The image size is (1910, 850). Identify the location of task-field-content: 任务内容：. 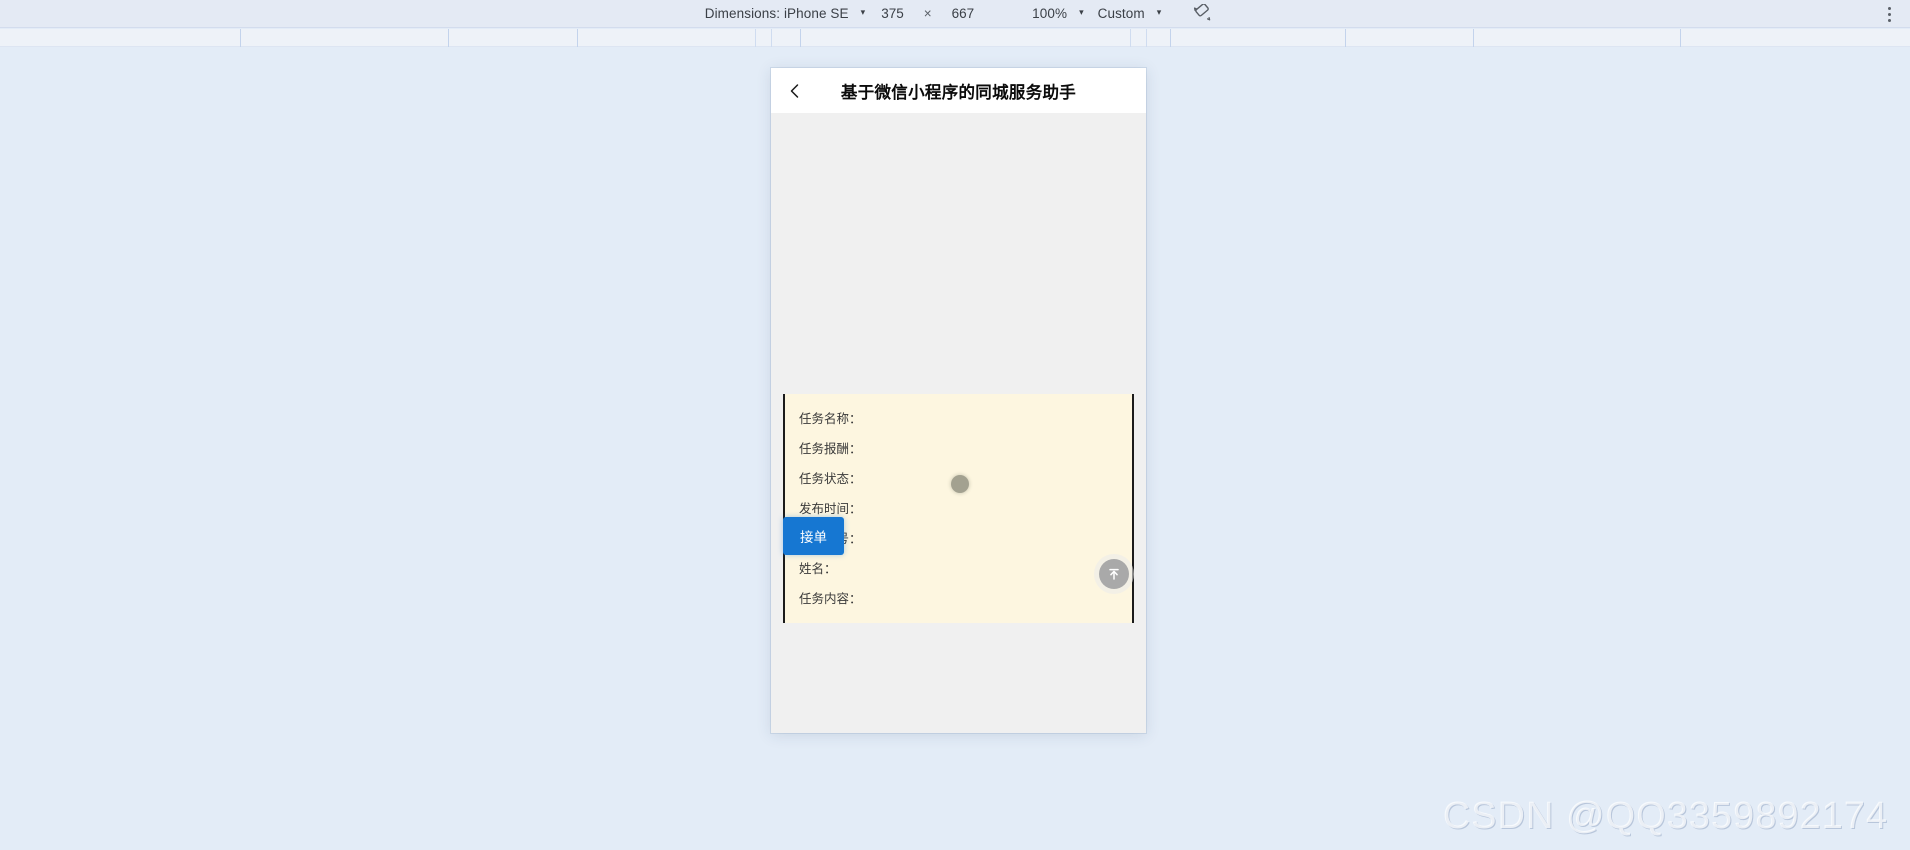
(830, 599).